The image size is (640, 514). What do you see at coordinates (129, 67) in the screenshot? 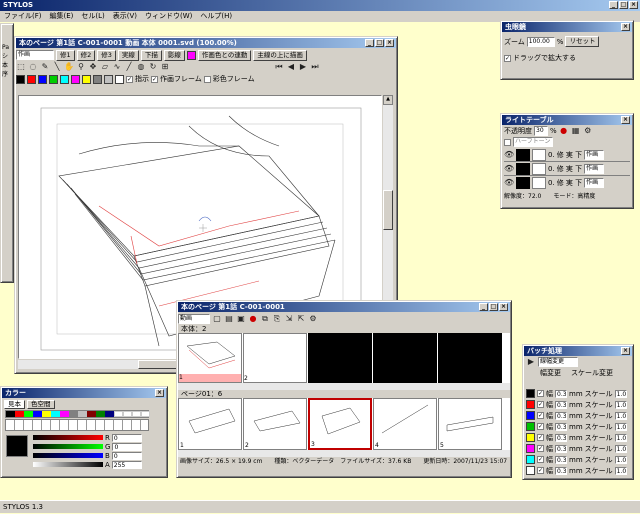
I see `brush-tool-icon: ╱` at bounding box center [129, 67].